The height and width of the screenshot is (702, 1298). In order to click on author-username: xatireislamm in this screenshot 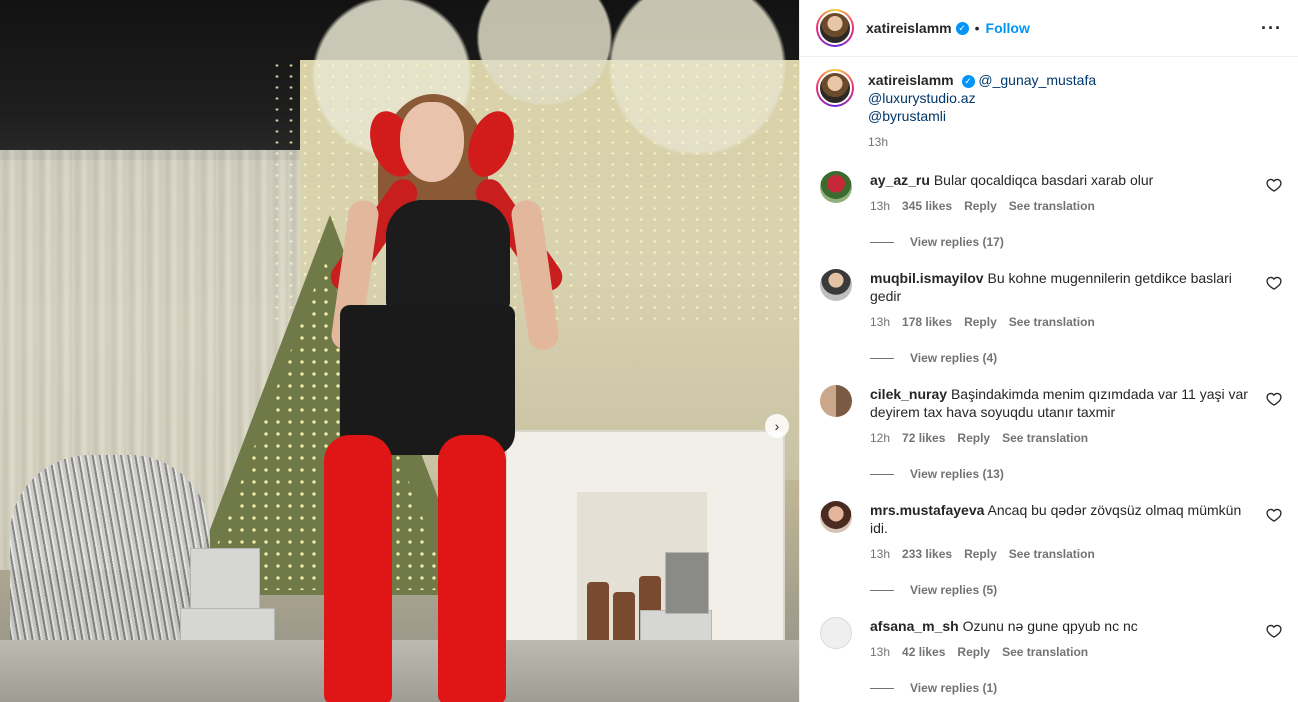, I will do `click(909, 28)`.